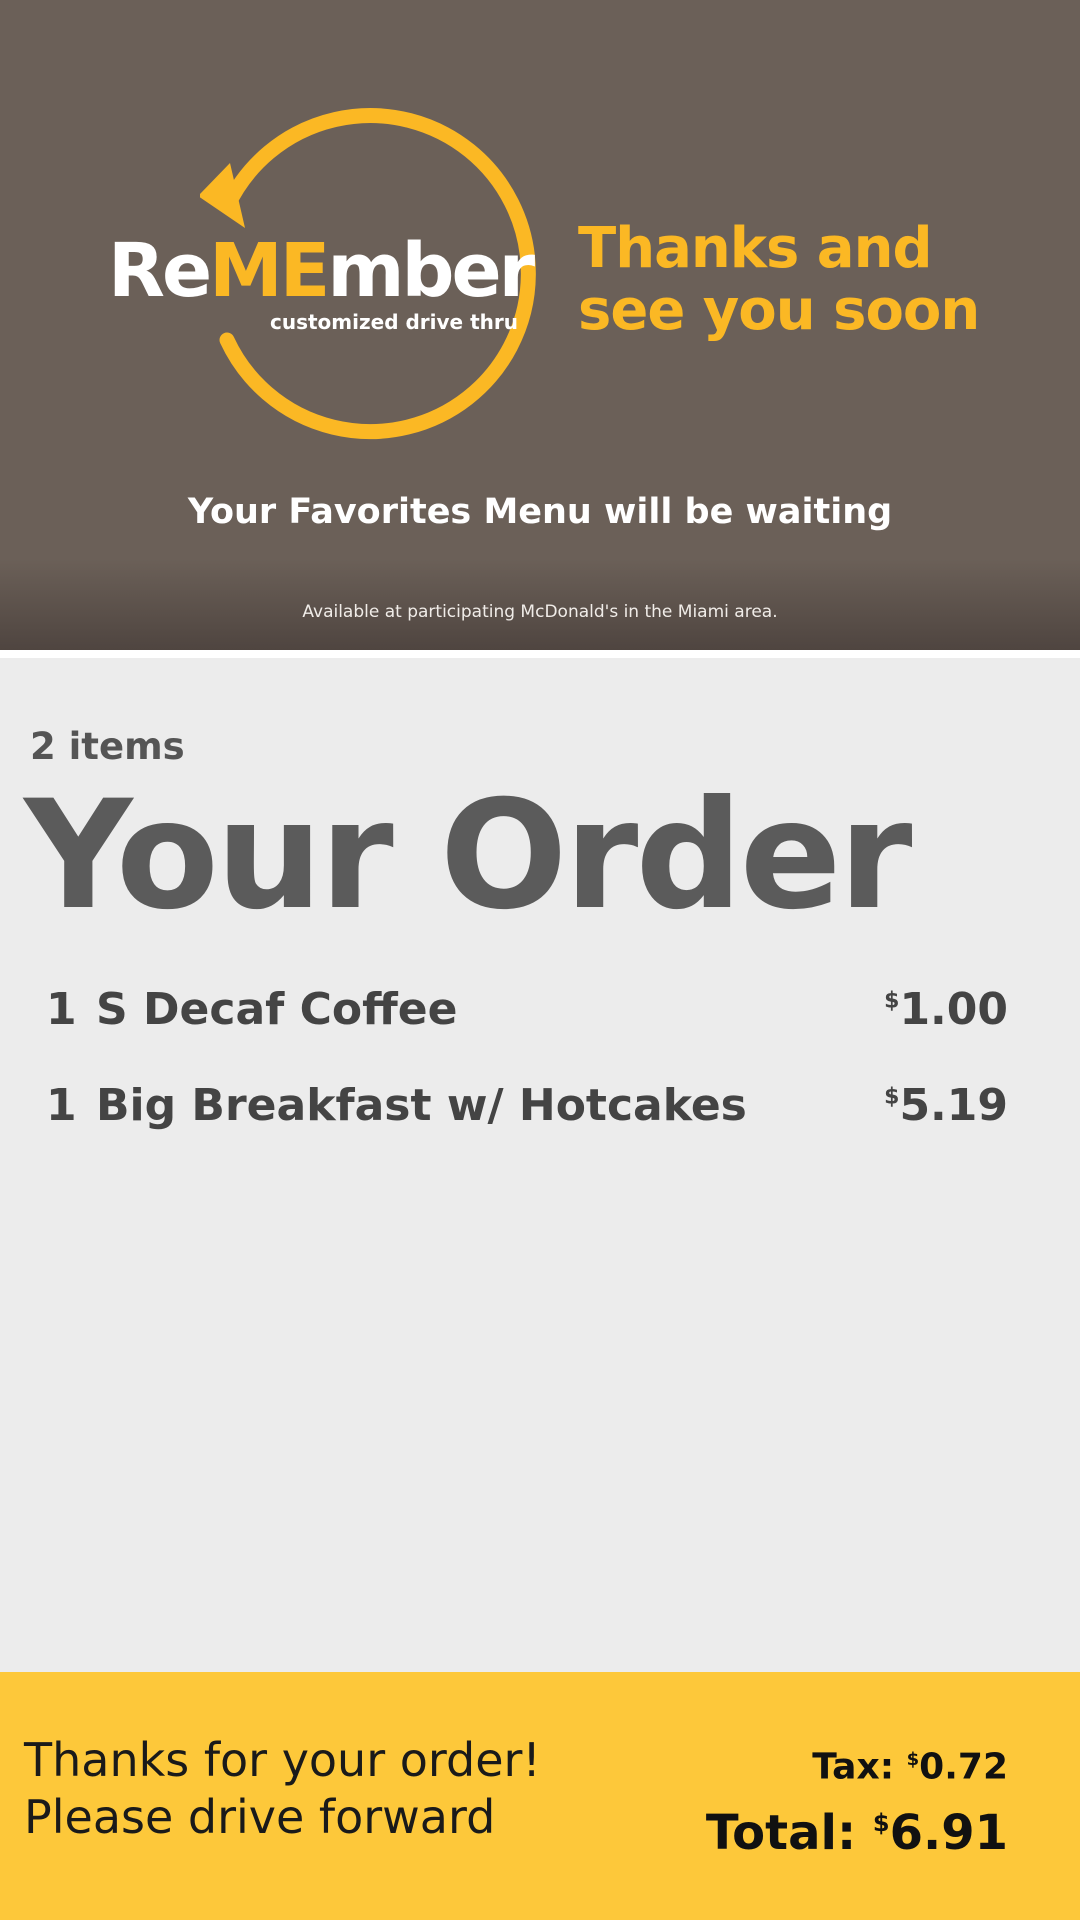 This screenshot has height=1920, width=1080. What do you see at coordinates (421, 1105) in the screenshot?
I see `item-name: Big Breakfast w/ Hotcakes` at bounding box center [421, 1105].